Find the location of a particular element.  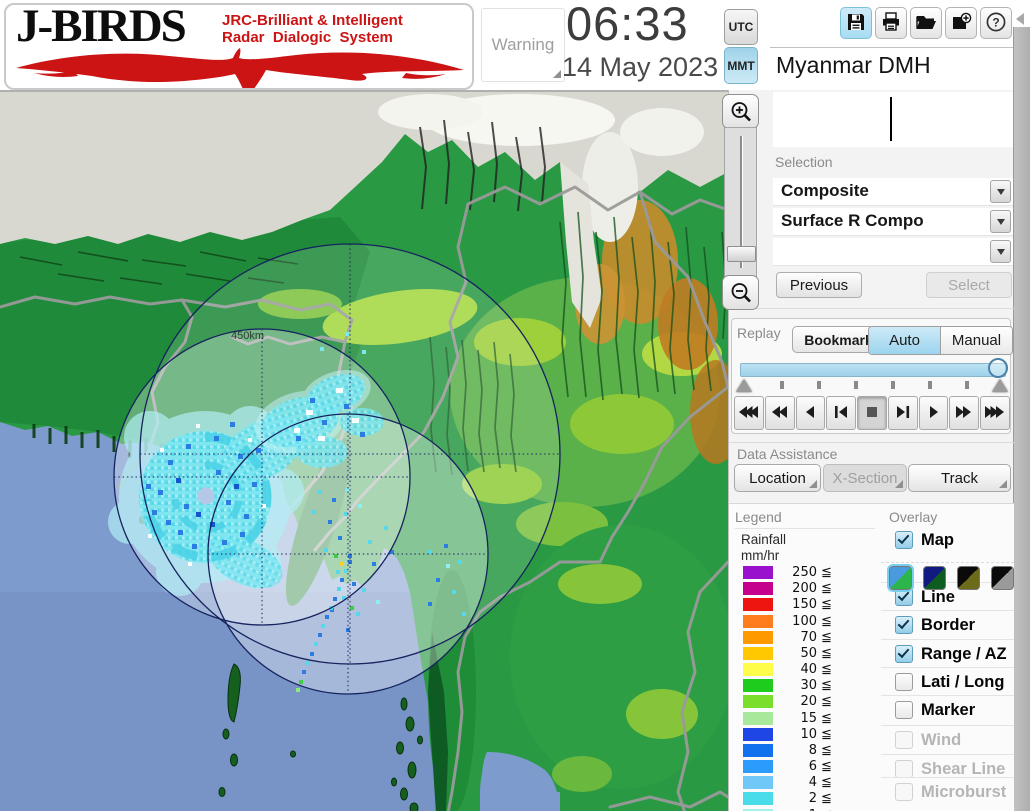

legend-row: 20 ≦ is located at coordinates (804, 702).